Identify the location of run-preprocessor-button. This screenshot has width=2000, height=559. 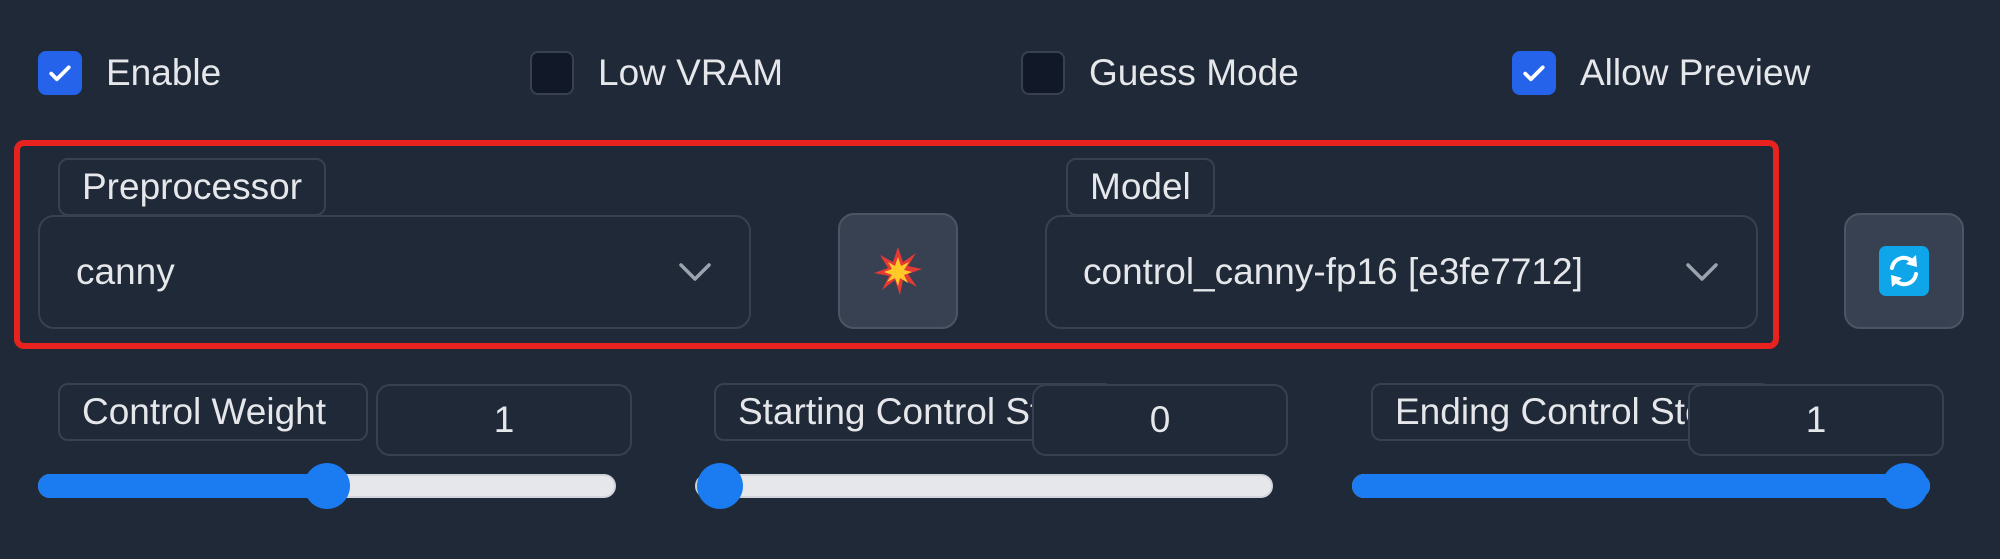
(898, 271).